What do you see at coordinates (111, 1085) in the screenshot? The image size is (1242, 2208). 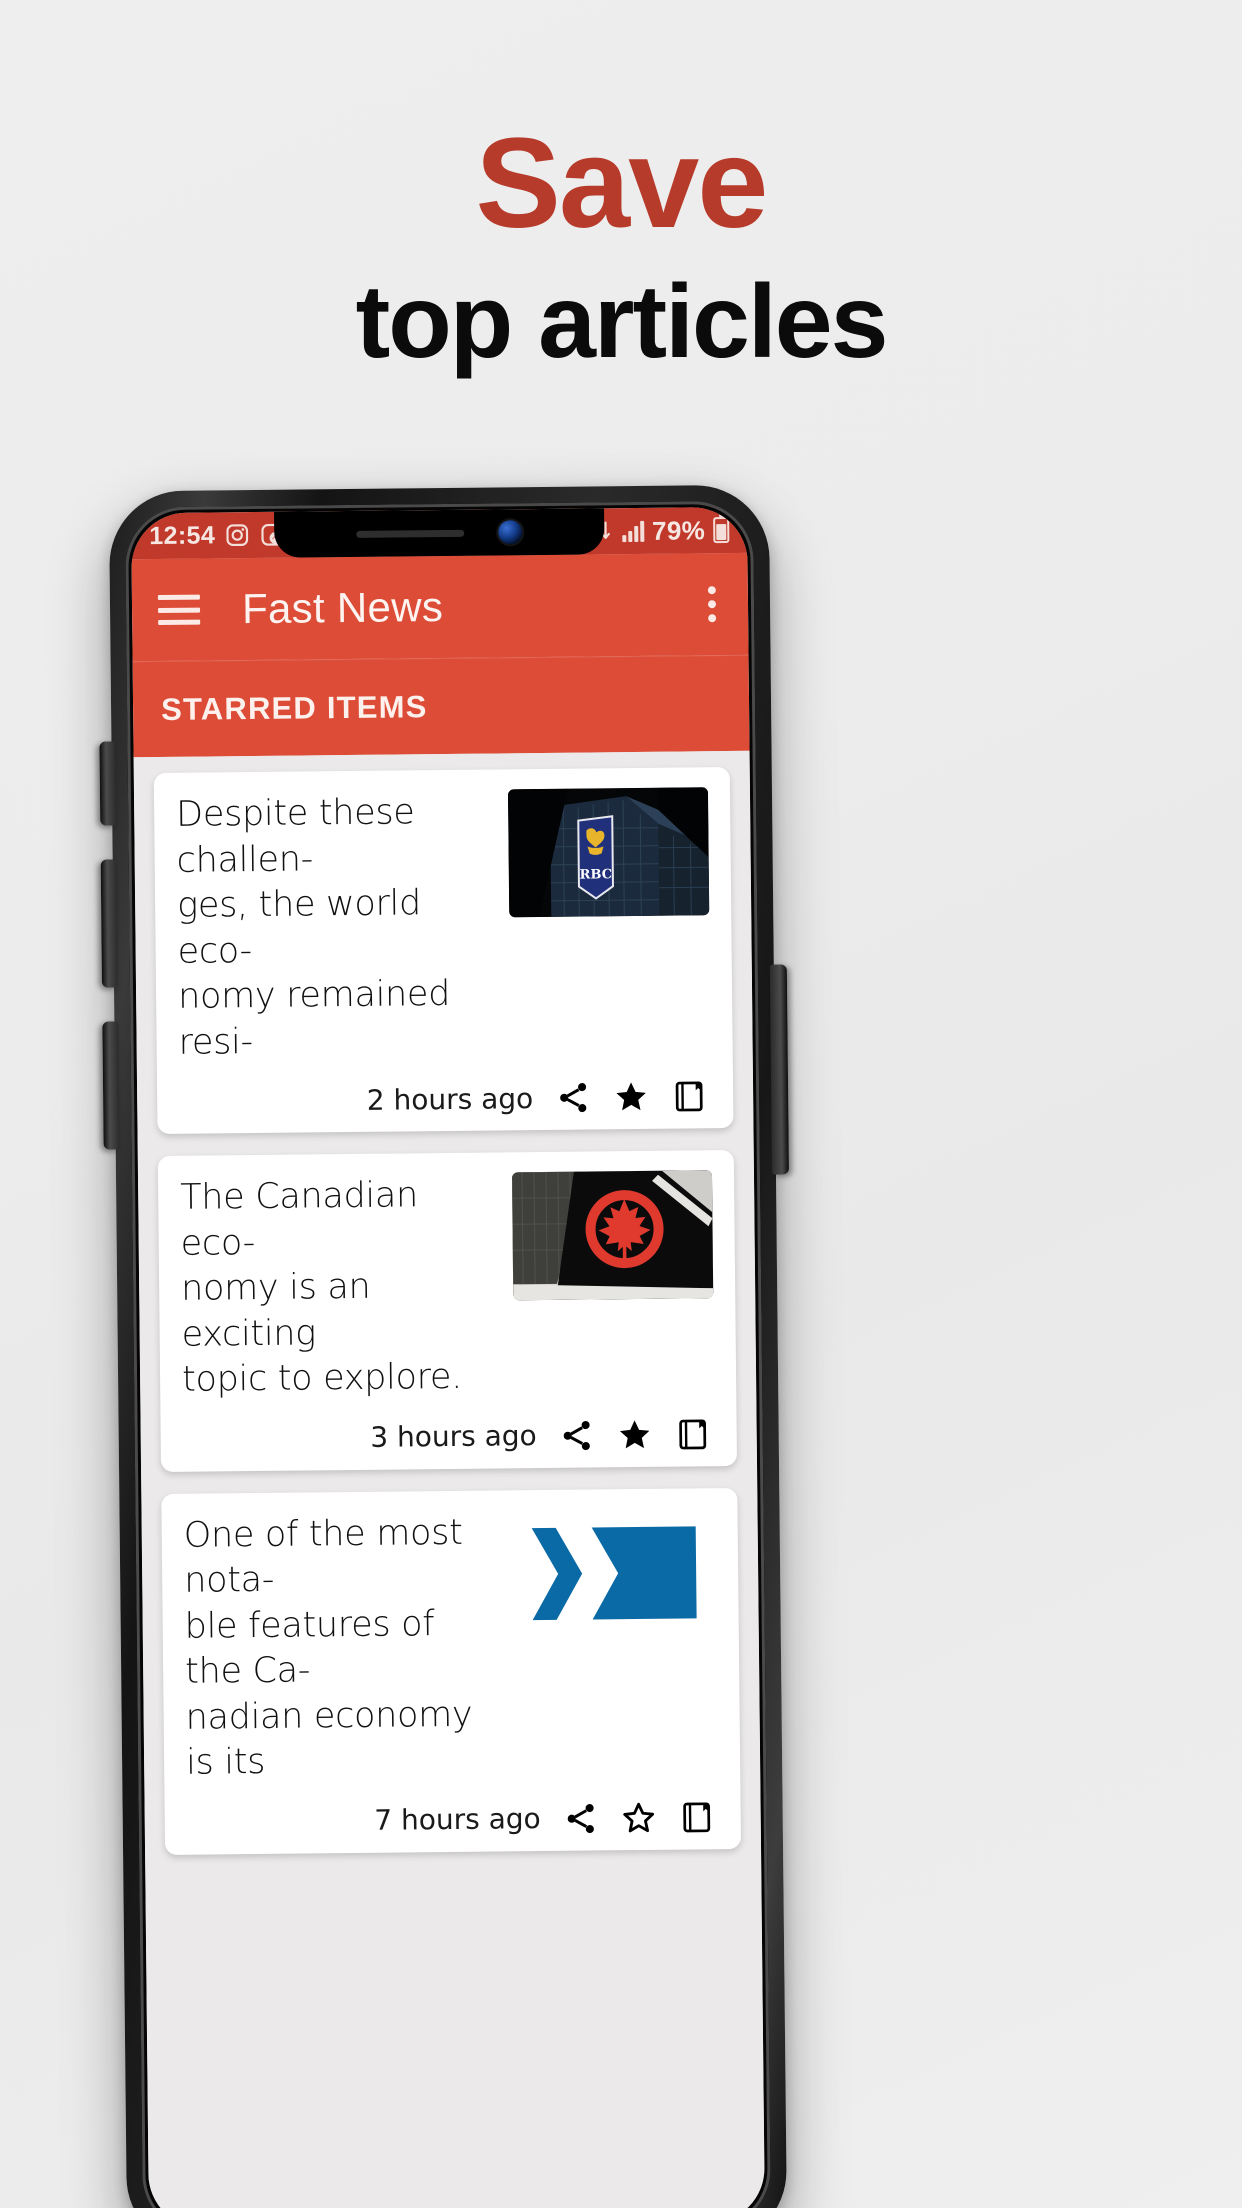 I see `bixby-button` at bounding box center [111, 1085].